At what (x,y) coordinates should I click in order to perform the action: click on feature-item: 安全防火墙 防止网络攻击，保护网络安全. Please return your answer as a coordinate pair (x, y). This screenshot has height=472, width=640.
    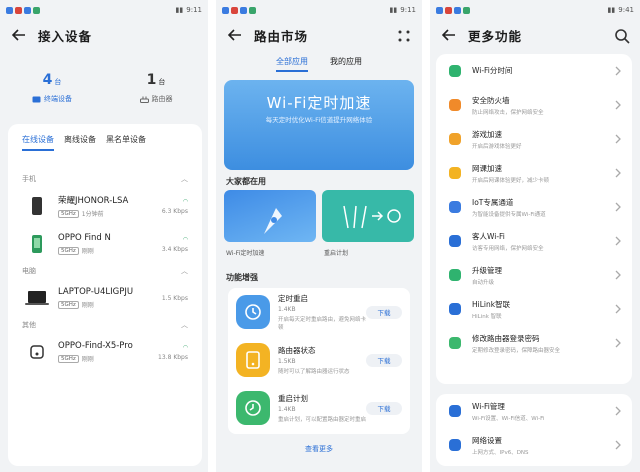
    Looking at the image, I should click on (534, 105).